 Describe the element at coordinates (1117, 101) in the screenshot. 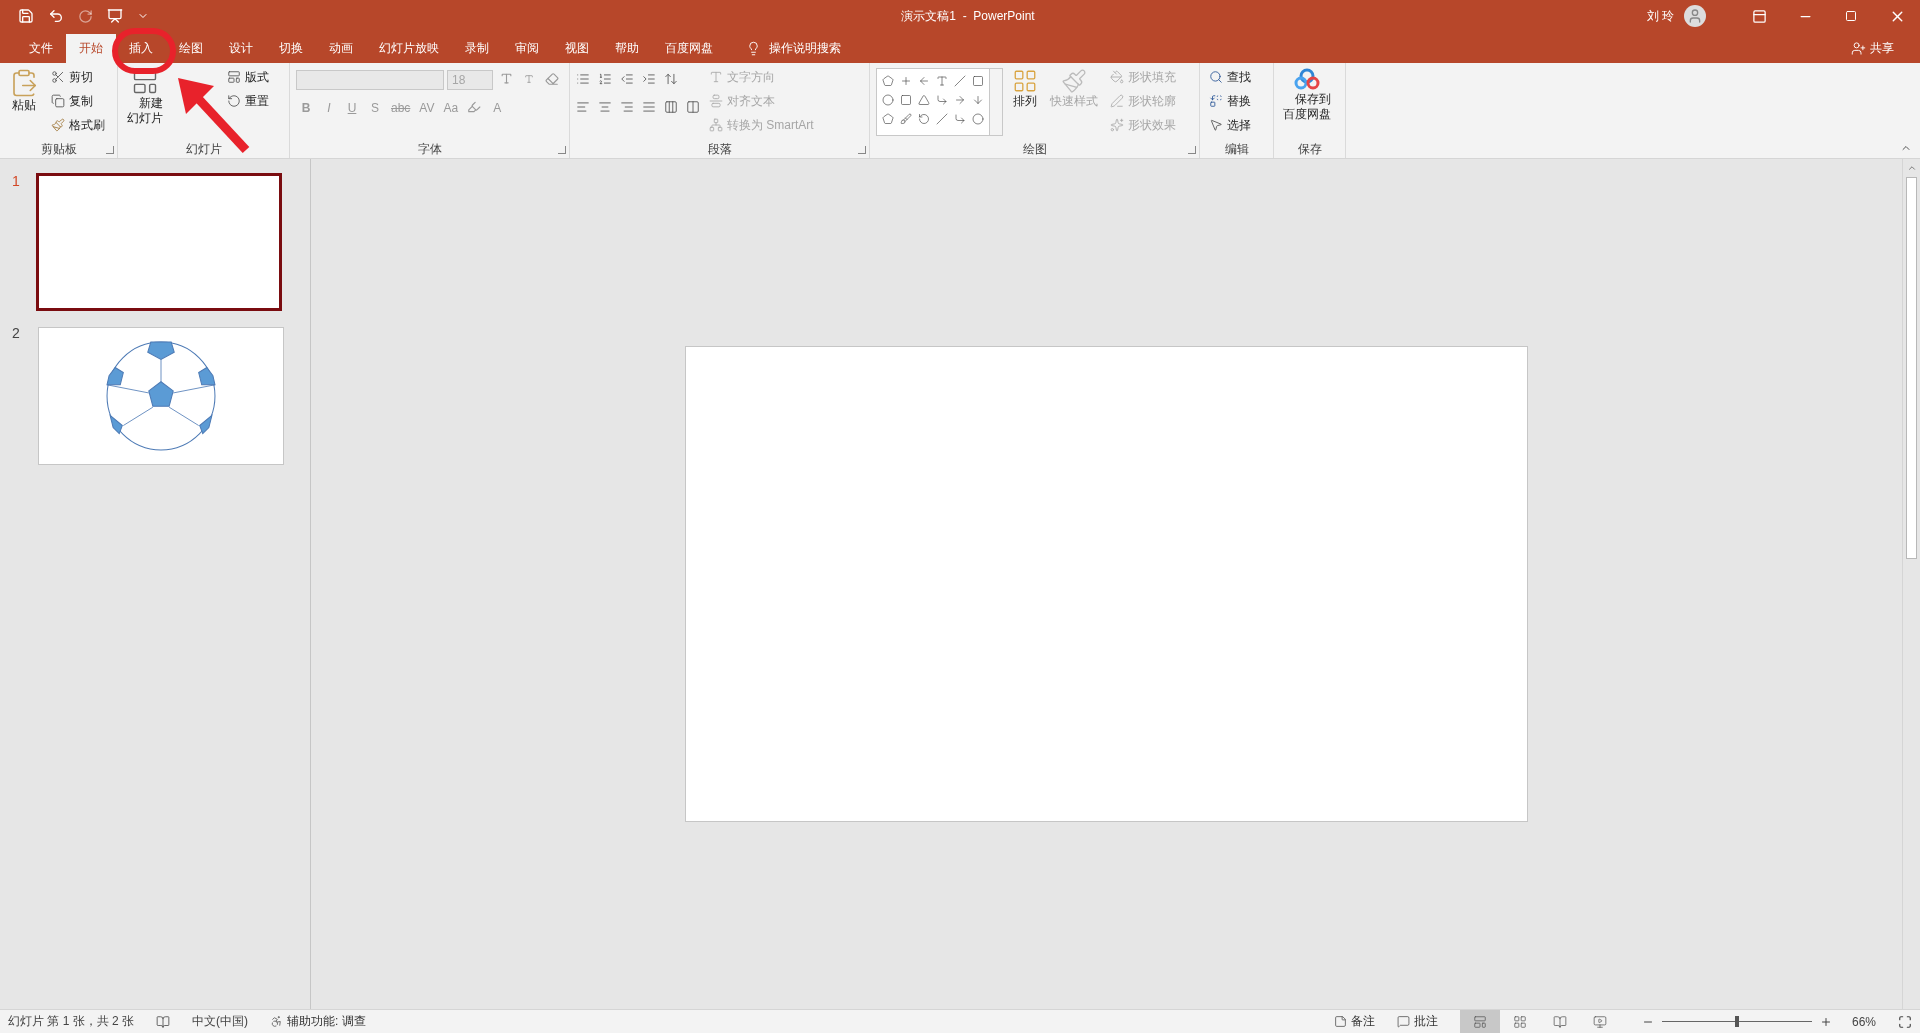

I see `pen-icon` at that location.